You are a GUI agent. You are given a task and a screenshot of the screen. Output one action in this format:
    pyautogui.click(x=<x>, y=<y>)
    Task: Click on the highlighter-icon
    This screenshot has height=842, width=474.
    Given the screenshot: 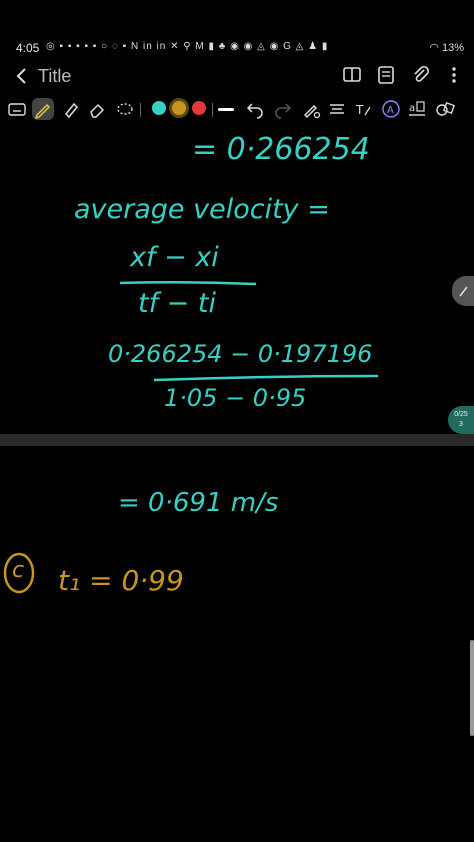 What is the action you would take?
    pyautogui.click(x=71, y=110)
    